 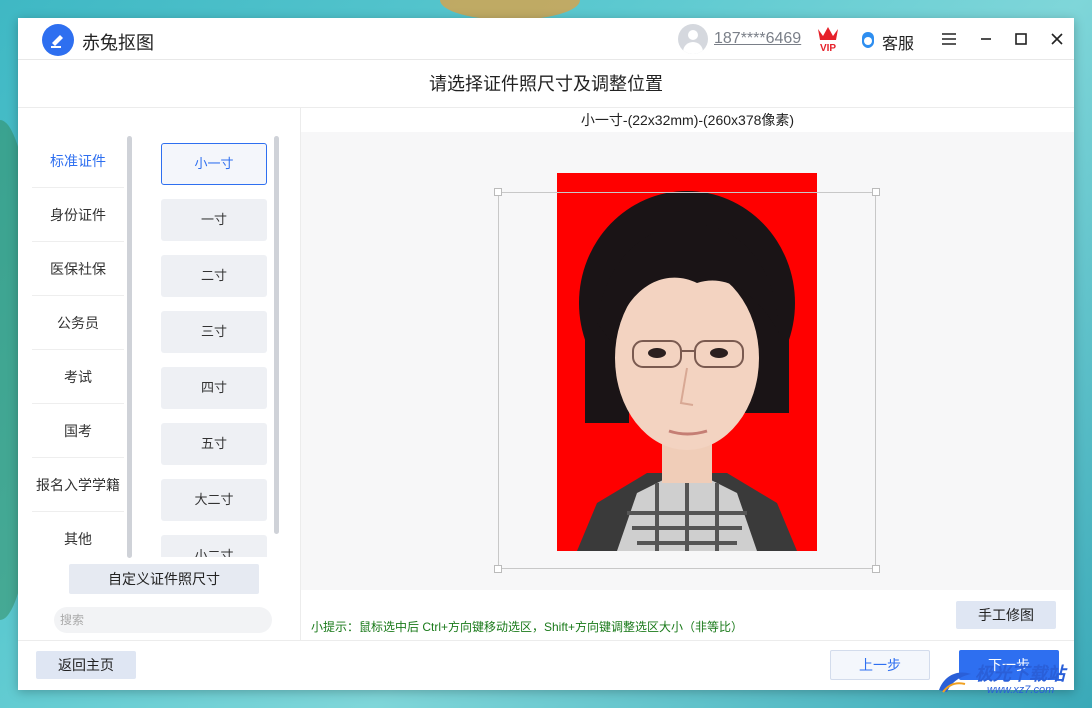 What do you see at coordinates (78, 485) in the screenshot?
I see `category-enrollment: 报名入学学籍` at bounding box center [78, 485].